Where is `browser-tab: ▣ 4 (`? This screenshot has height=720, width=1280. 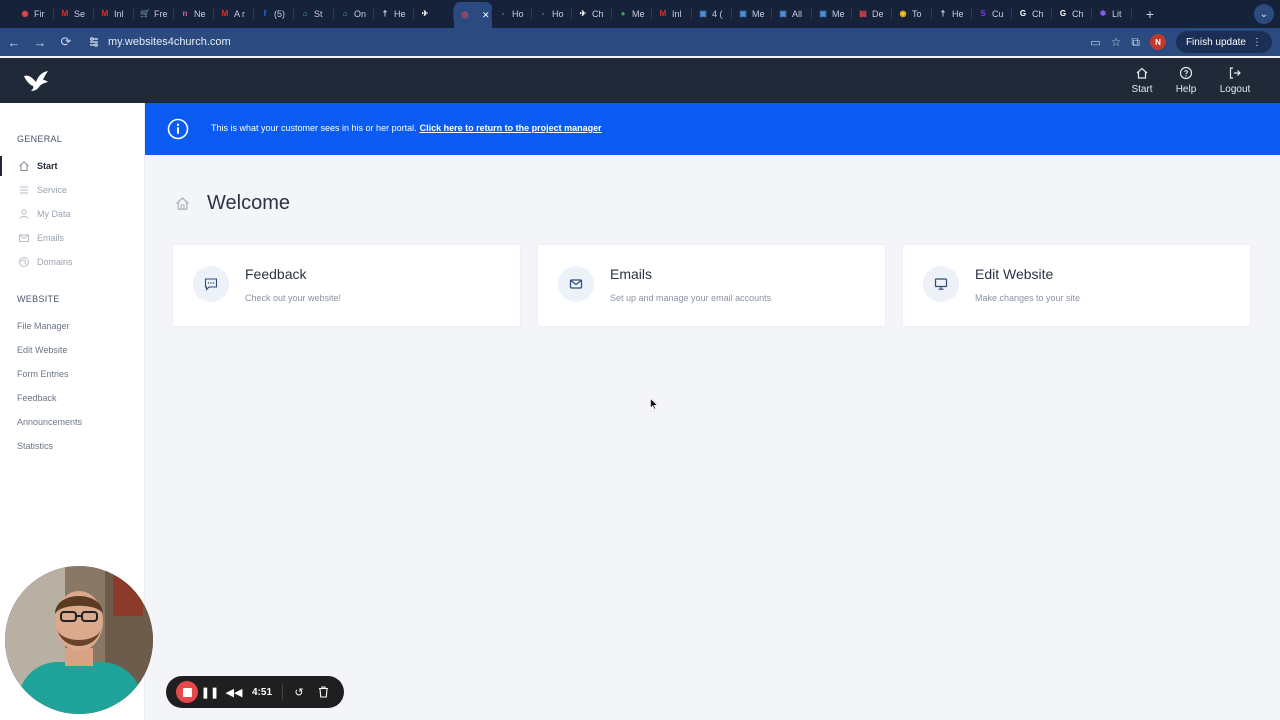 browser-tab: ▣ 4 ( is located at coordinates (712, 14).